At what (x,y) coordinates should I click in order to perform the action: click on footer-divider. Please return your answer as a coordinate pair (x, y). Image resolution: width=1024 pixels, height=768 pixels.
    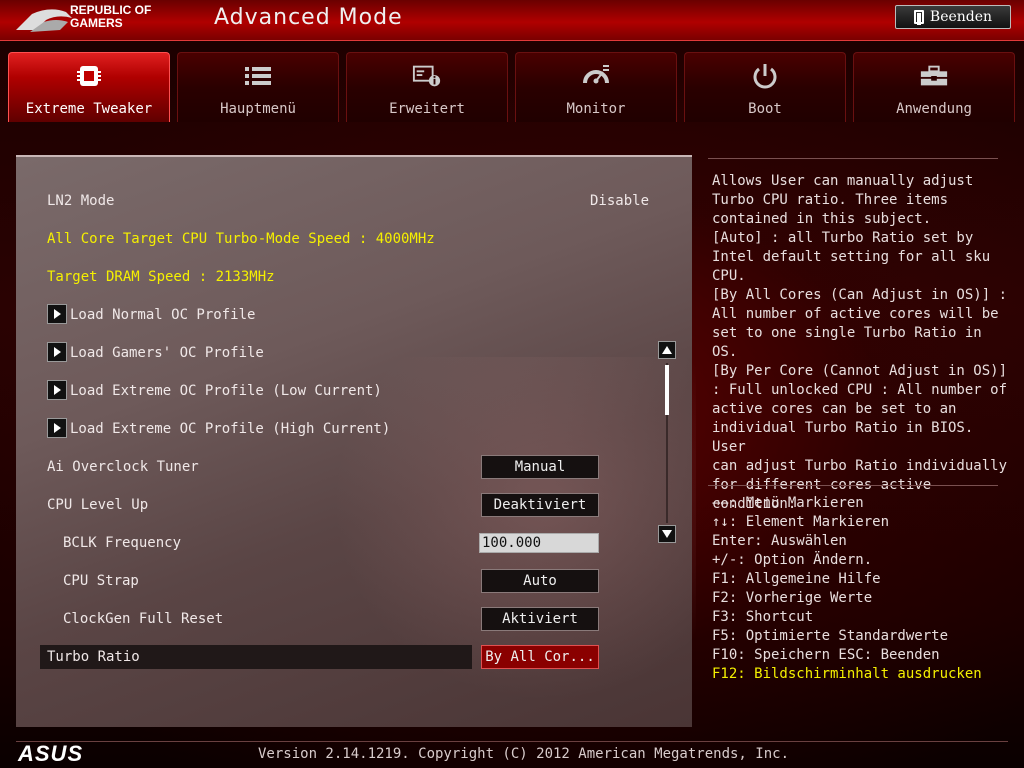
    Looking at the image, I should click on (512, 741).